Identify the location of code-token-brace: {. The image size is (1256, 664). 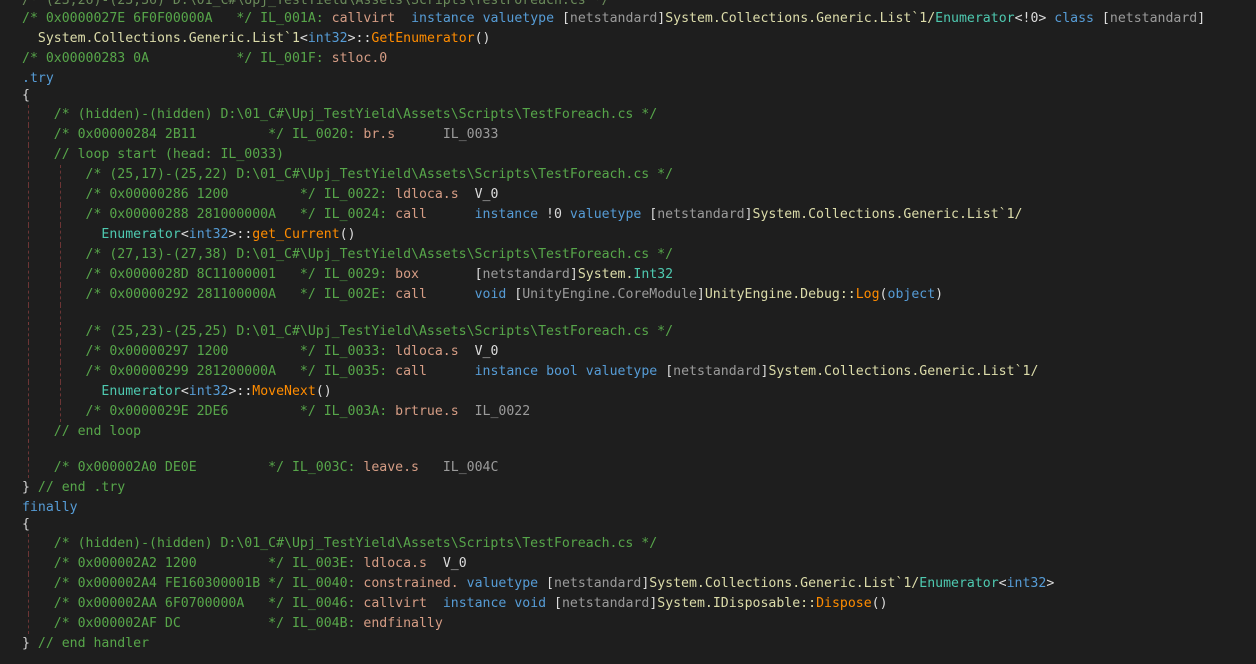
(26, 95).